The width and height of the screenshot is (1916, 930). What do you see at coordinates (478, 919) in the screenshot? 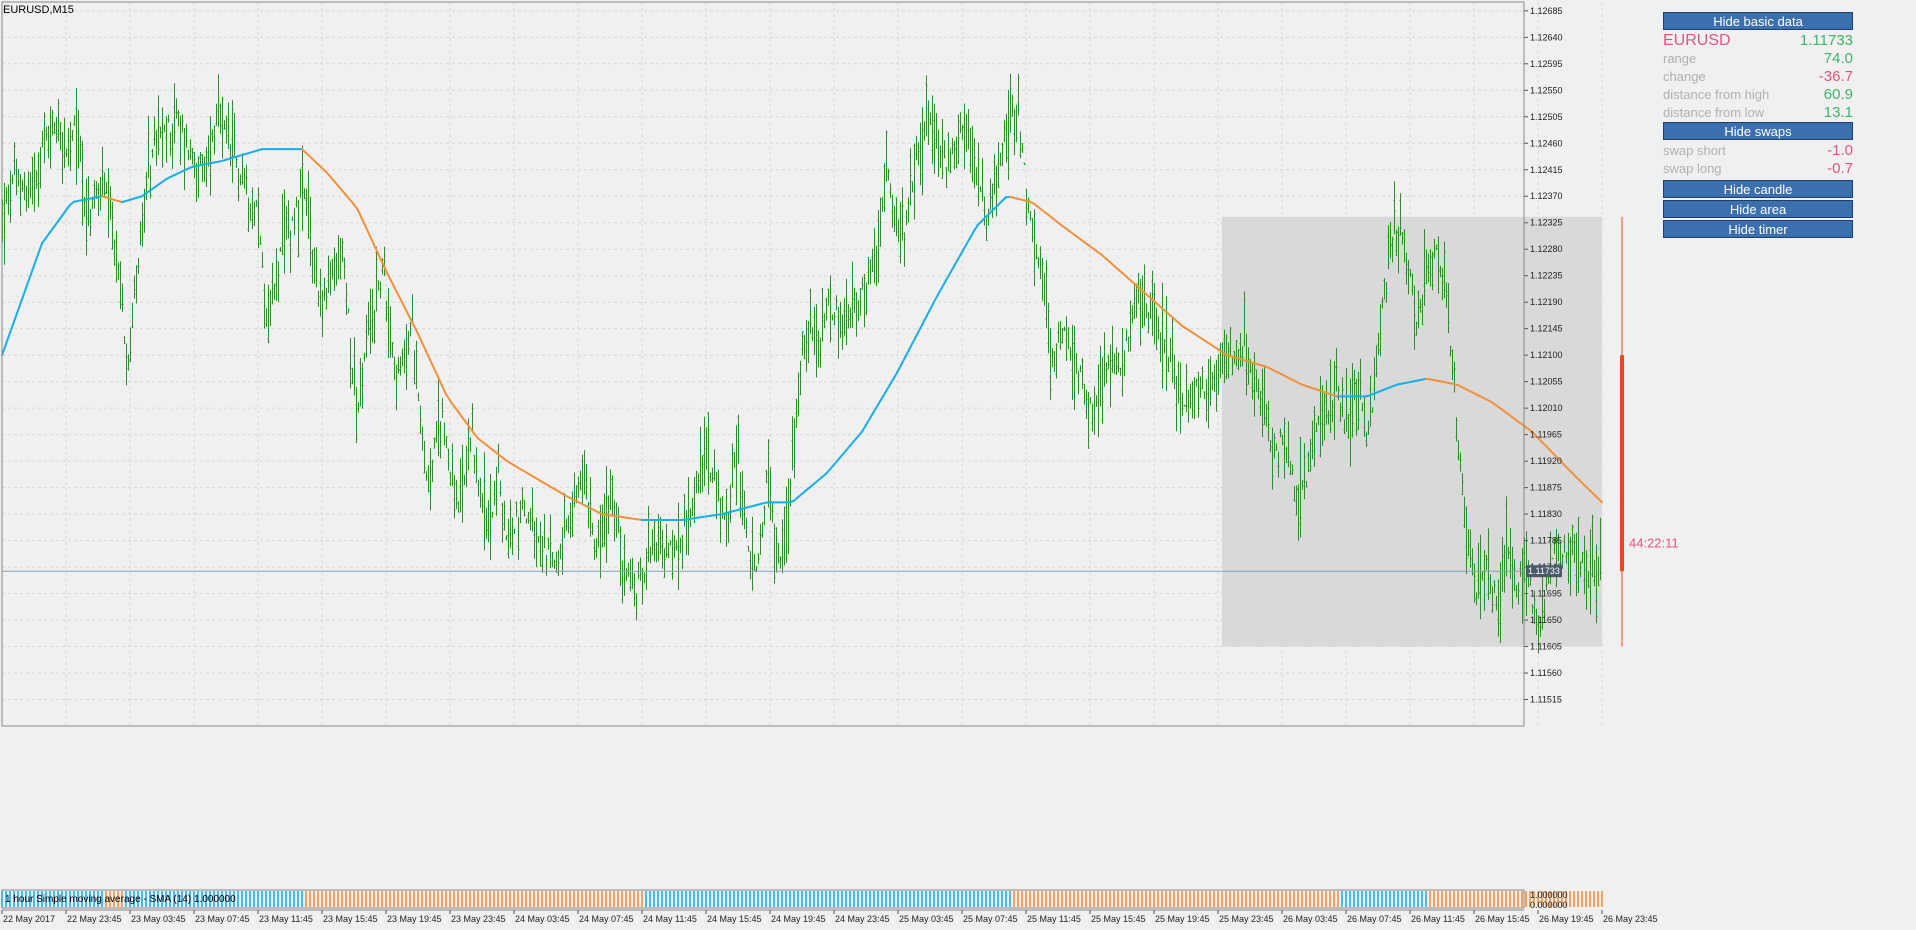
I see `x-tick-label: 23 May 23:45` at bounding box center [478, 919].